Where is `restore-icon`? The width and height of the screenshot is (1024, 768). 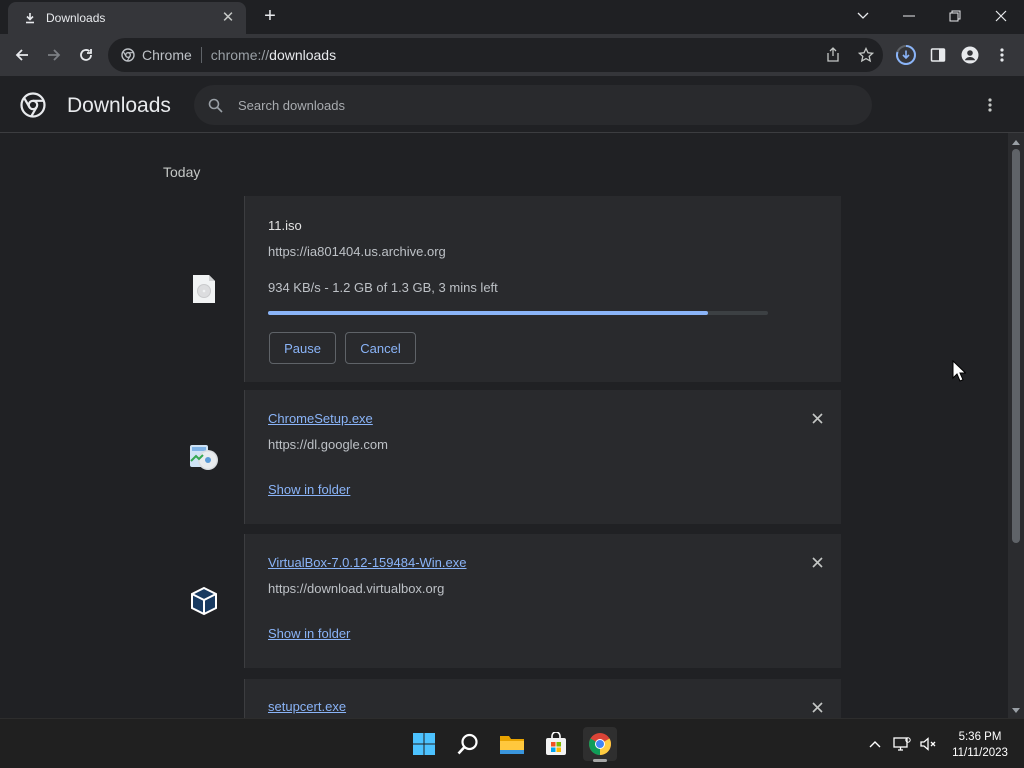 restore-icon is located at coordinates (955, 16).